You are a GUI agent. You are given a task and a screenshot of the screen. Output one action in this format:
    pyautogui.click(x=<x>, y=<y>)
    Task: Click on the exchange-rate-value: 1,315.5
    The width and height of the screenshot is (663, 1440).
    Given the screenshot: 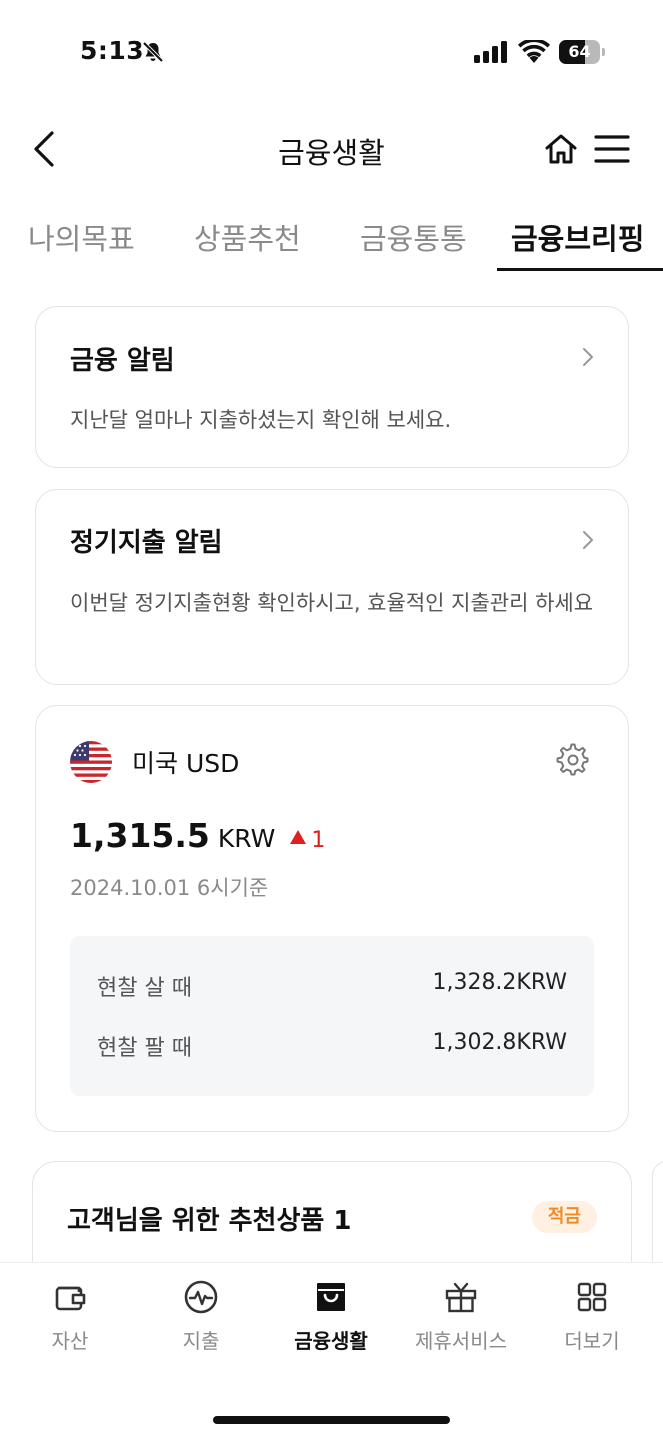 What is the action you would take?
    pyautogui.click(x=140, y=835)
    